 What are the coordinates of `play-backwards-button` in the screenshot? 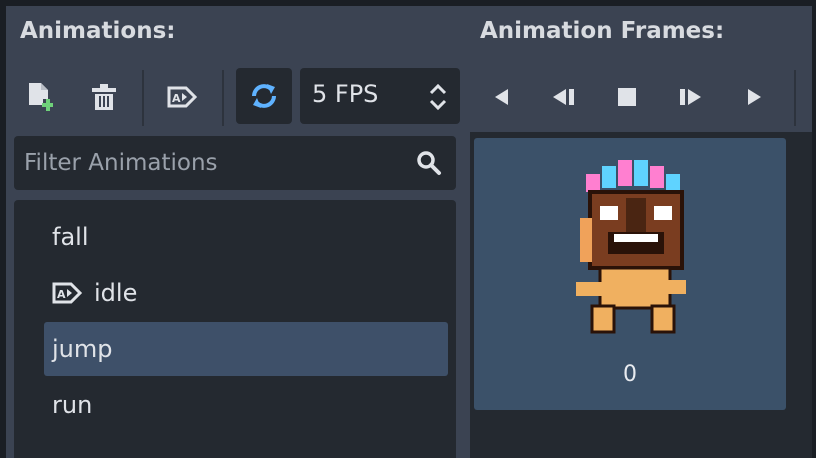 It's located at (501, 97).